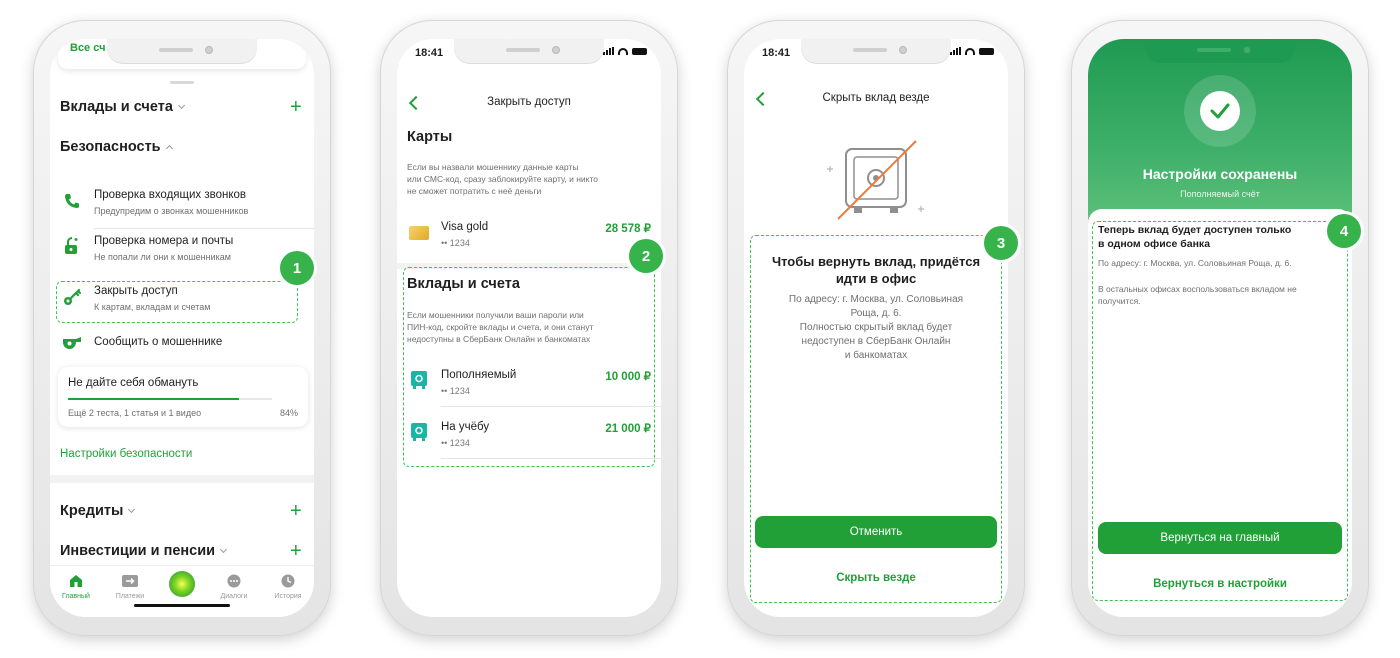  Describe the element at coordinates (628, 429) in the screenshot. I see `account-amount: 21 000 ₽` at that location.